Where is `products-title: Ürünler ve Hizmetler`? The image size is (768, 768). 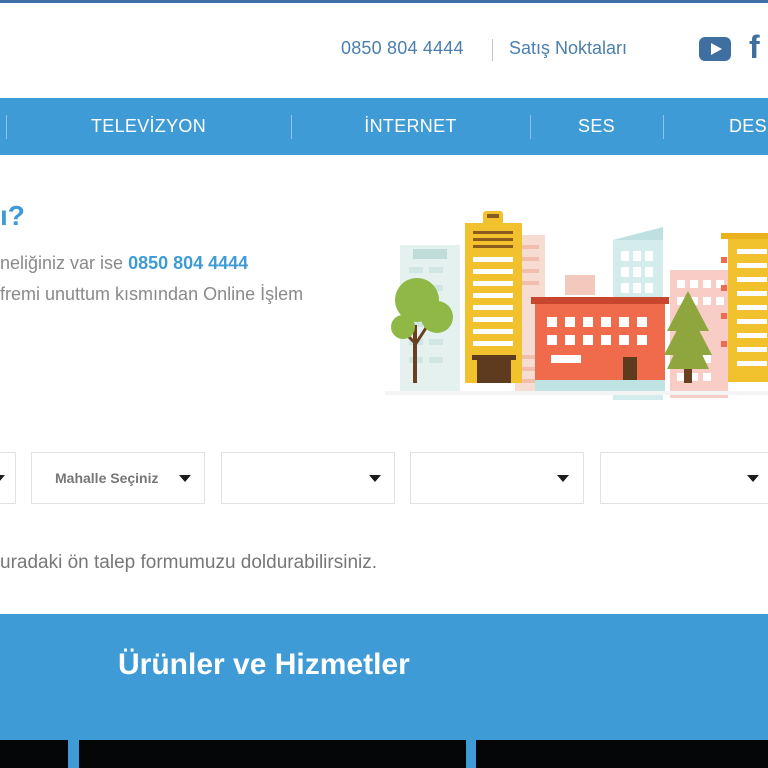 products-title: Ürünler ve Hizmetler is located at coordinates (264, 664).